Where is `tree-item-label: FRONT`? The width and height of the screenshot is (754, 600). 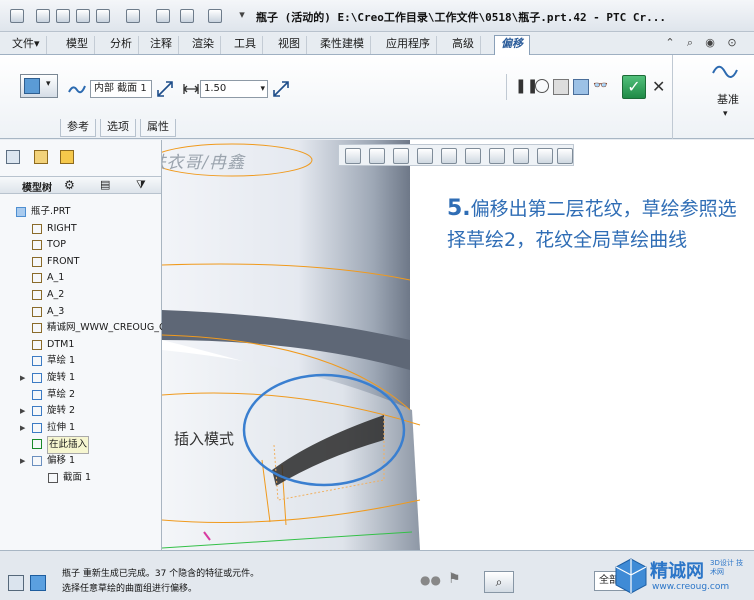 tree-item-label: FRONT is located at coordinates (63, 261).